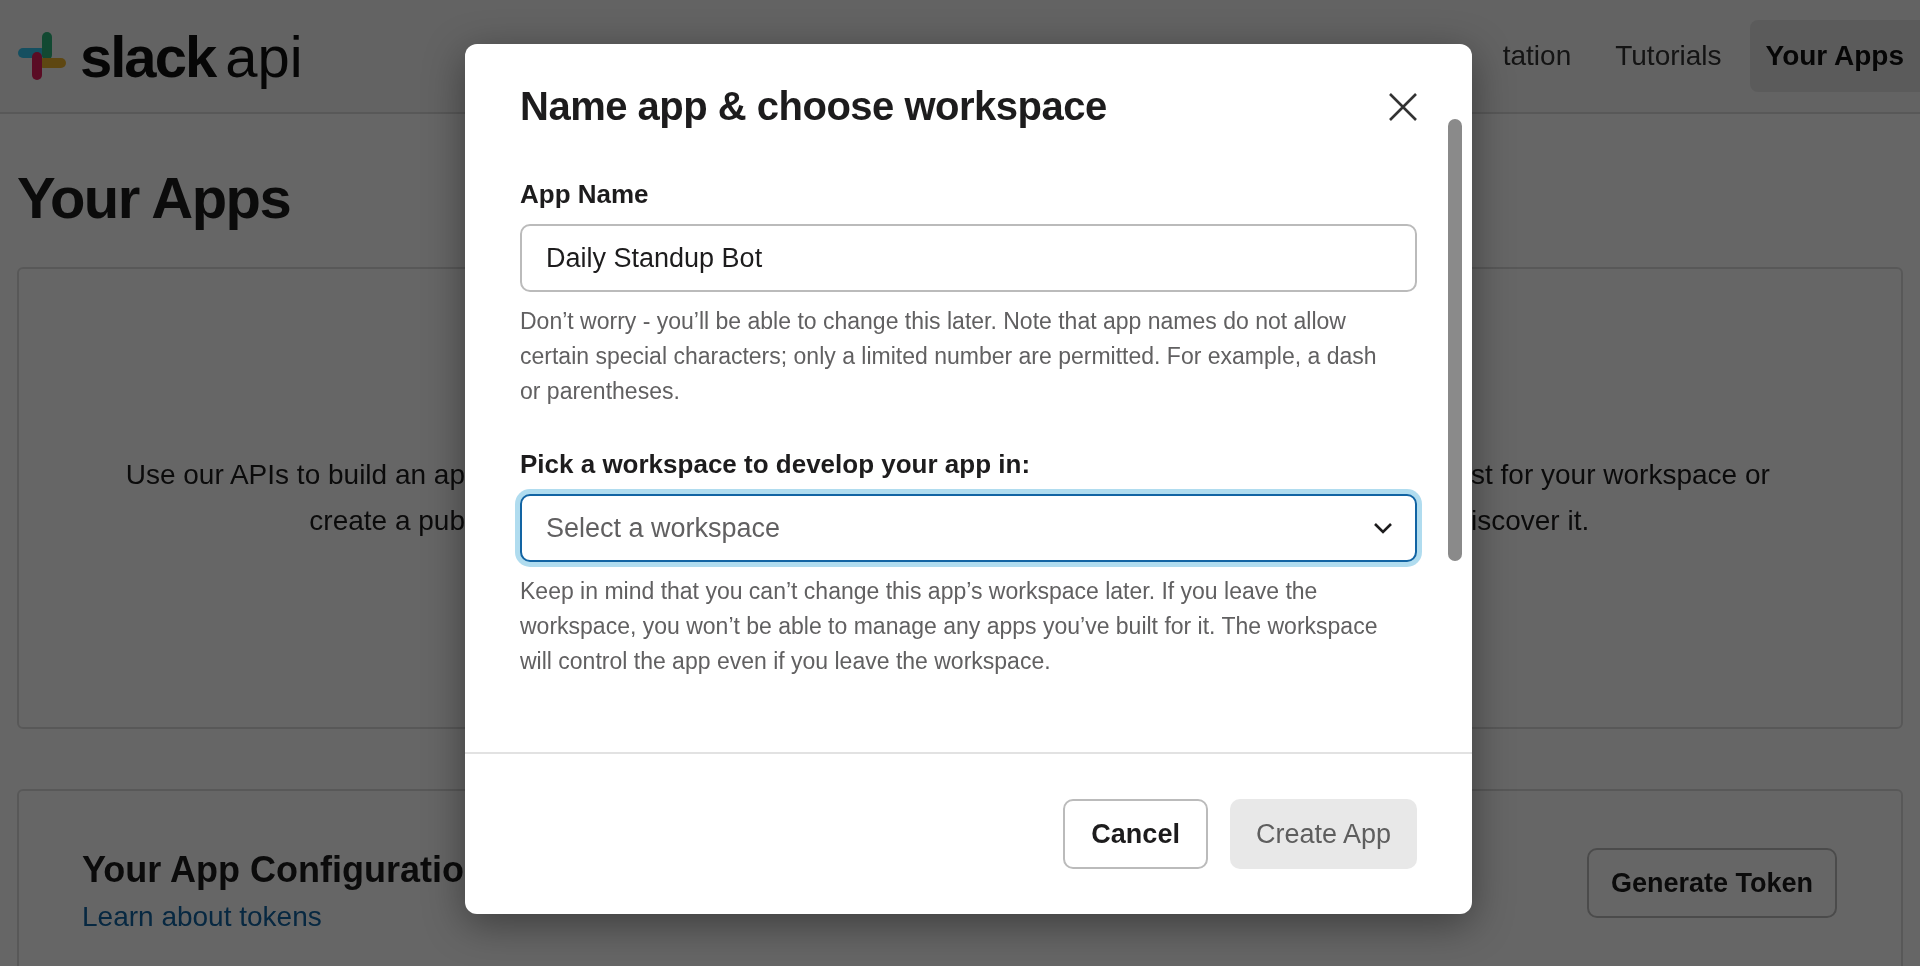 The width and height of the screenshot is (1920, 966). I want to click on page-title: Your Apps, so click(154, 197).